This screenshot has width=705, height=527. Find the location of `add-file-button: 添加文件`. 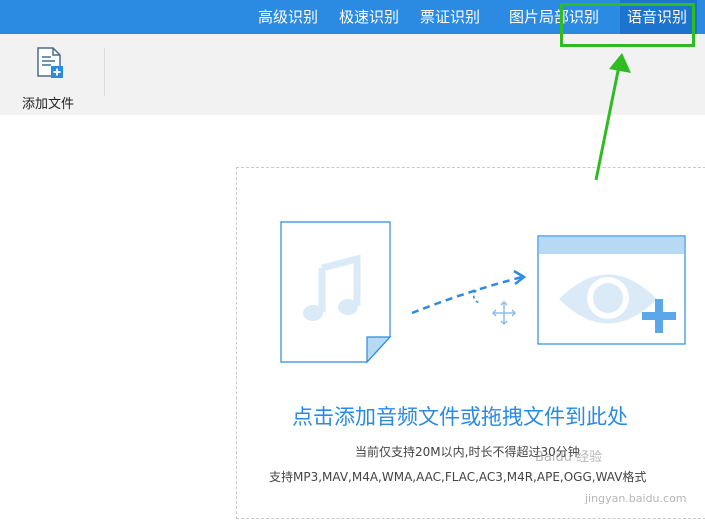

add-file-button: 添加文件 is located at coordinates (48, 78).